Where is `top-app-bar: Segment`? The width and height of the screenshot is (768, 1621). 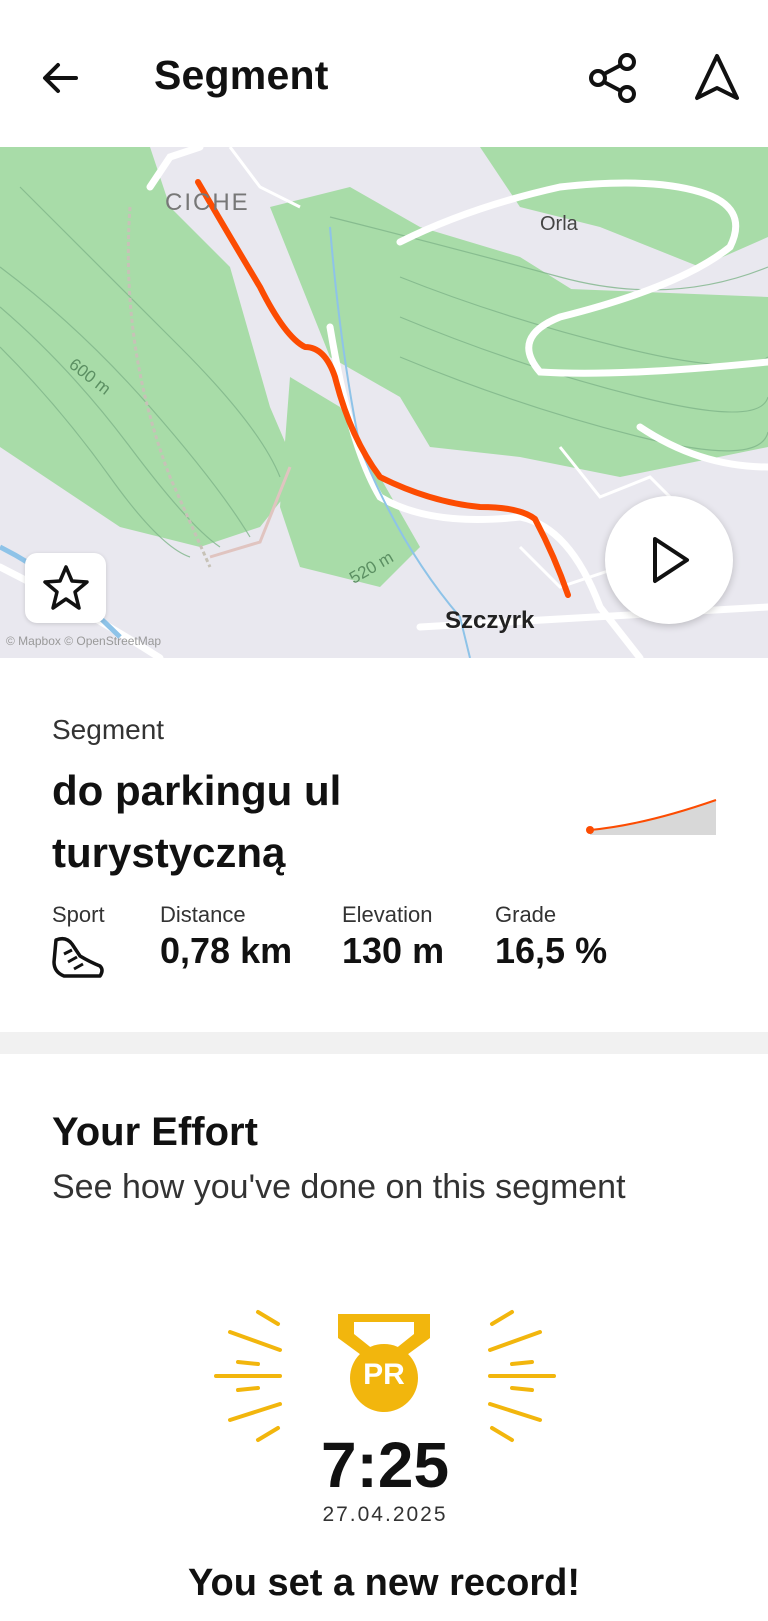
top-app-bar: Segment is located at coordinates (384, 73).